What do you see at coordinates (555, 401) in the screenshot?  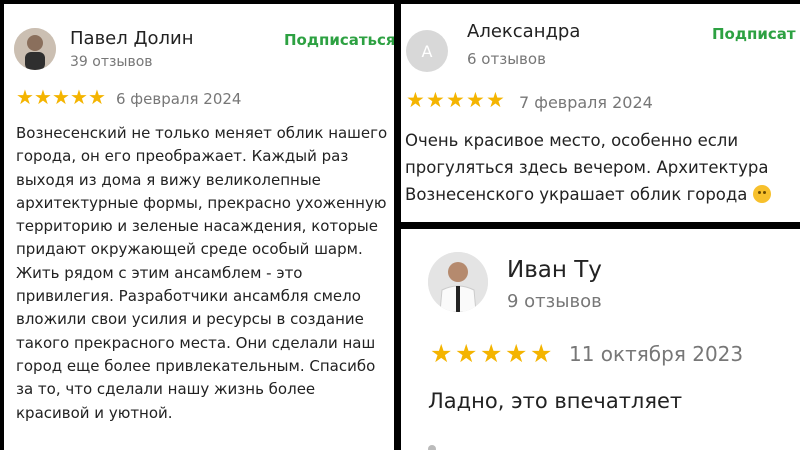 I see `review-text: Ладно, это впечатляет` at bounding box center [555, 401].